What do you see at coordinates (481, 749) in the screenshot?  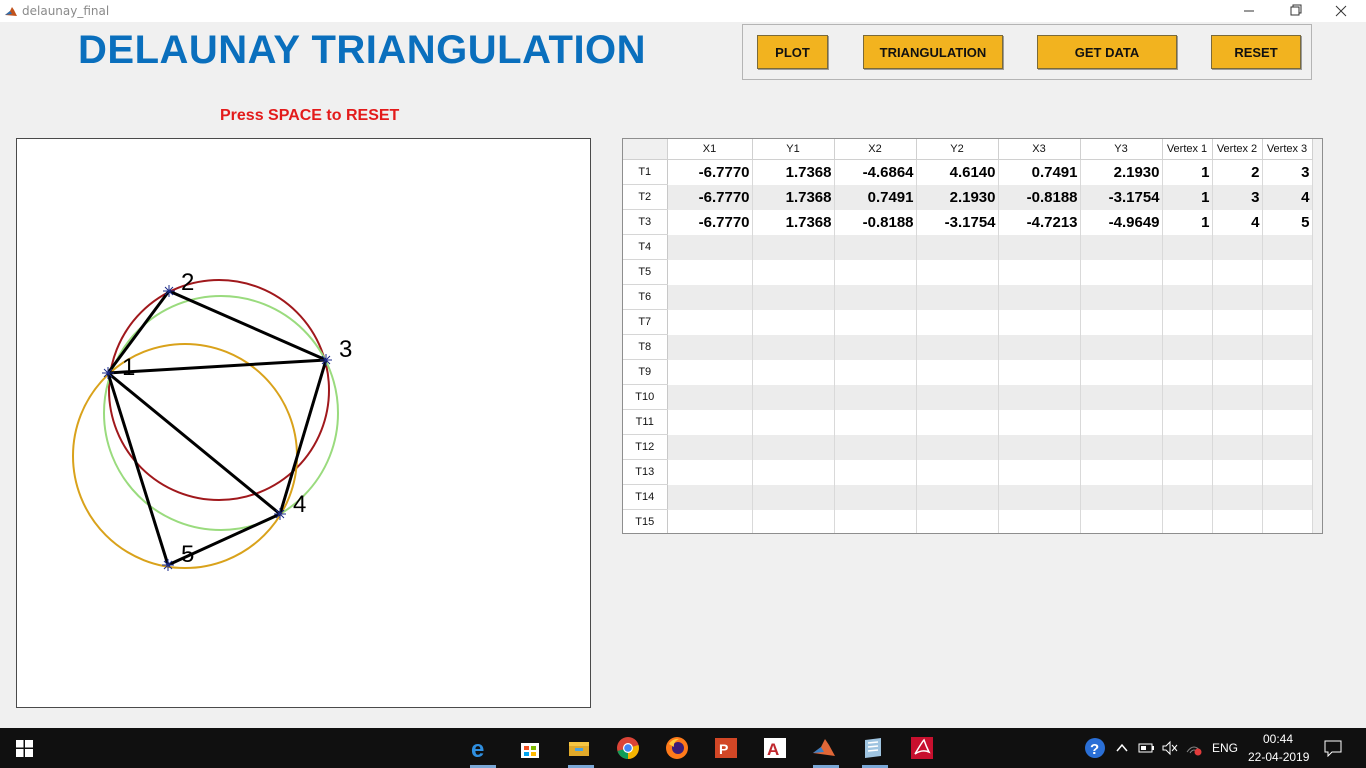 I see `edge-browser-icon: e` at bounding box center [481, 749].